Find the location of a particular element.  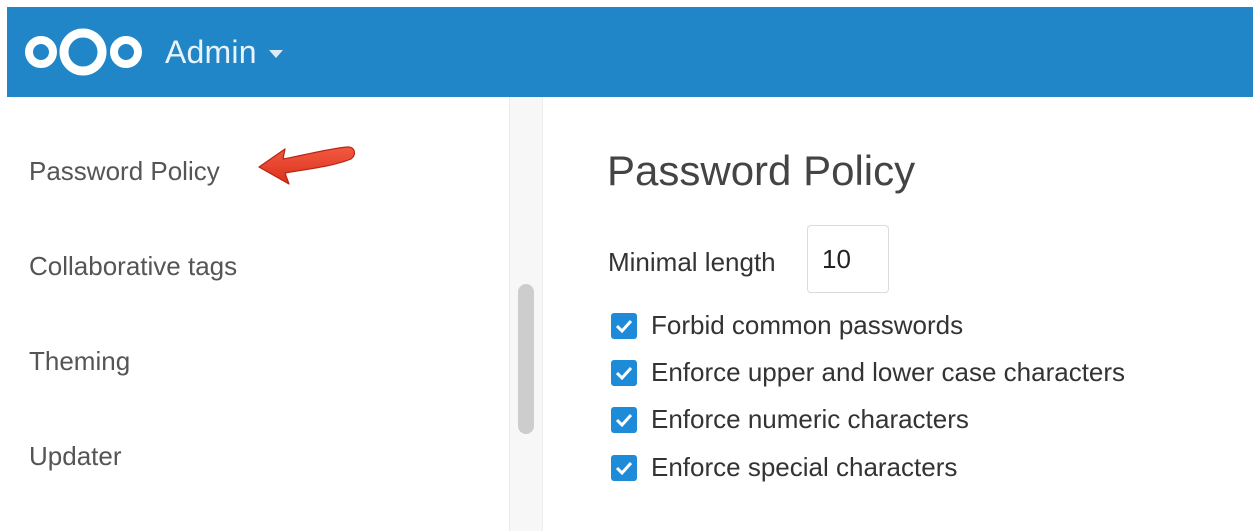

option-label: Forbid common passwords is located at coordinates (807, 325).